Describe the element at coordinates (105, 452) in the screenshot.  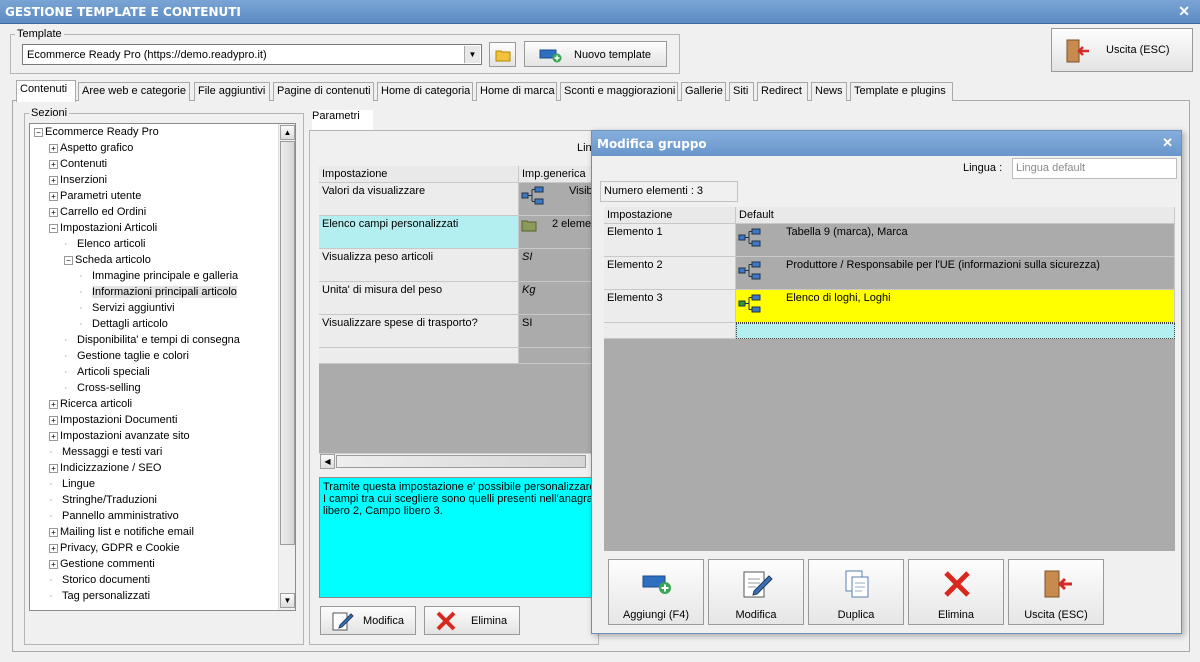
I see `tree-node: · Messaggi e testi vari` at that location.